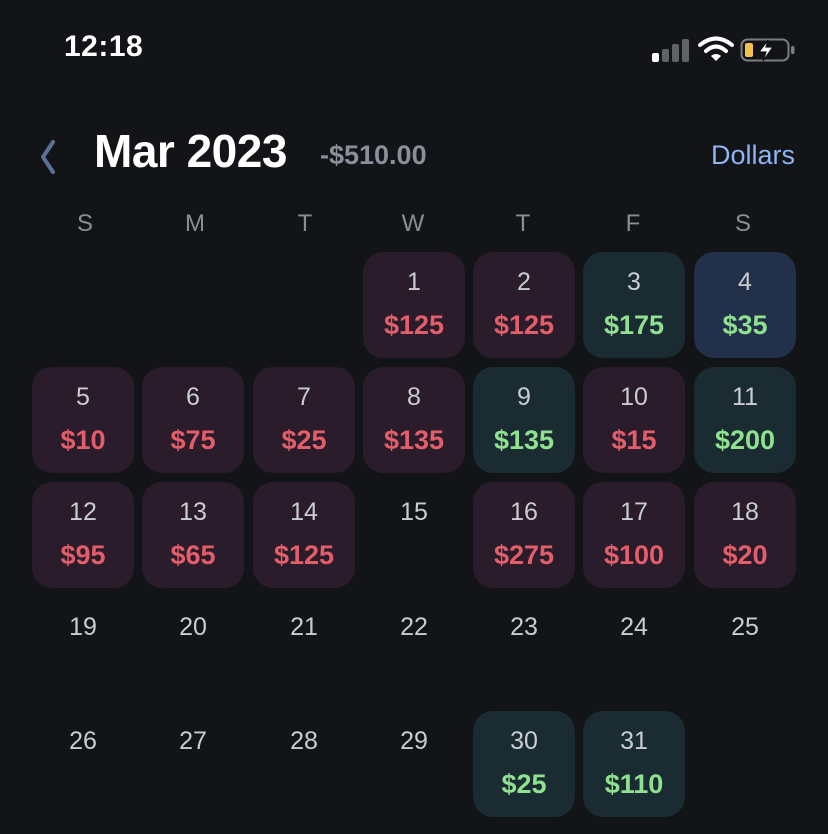 The image size is (828, 834). Describe the element at coordinates (414, 50) in the screenshot. I see `status-bar: 12:18` at that location.